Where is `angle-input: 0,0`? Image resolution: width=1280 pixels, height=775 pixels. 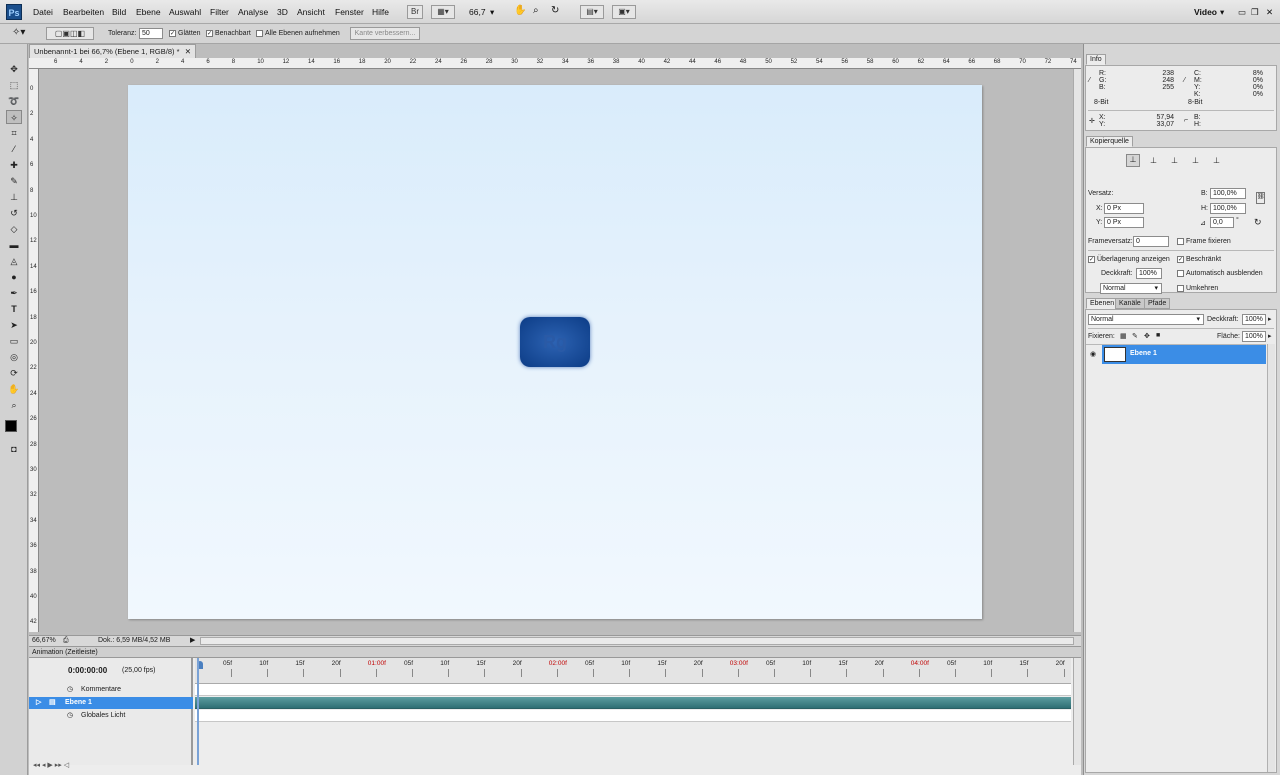
angle-input: 0,0 is located at coordinates (1222, 222).